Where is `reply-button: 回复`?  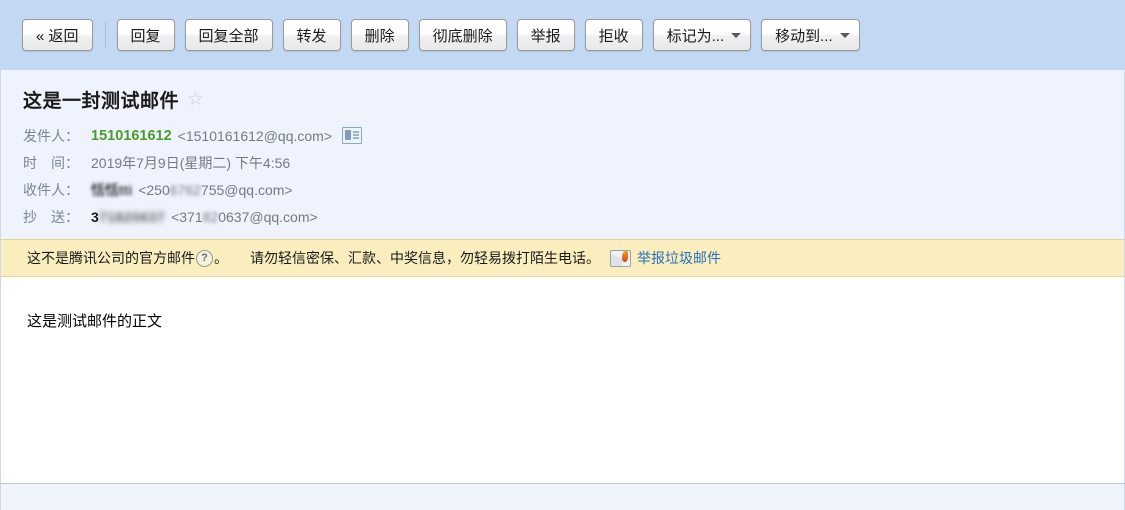
reply-button: 回复 is located at coordinates (145, 35).